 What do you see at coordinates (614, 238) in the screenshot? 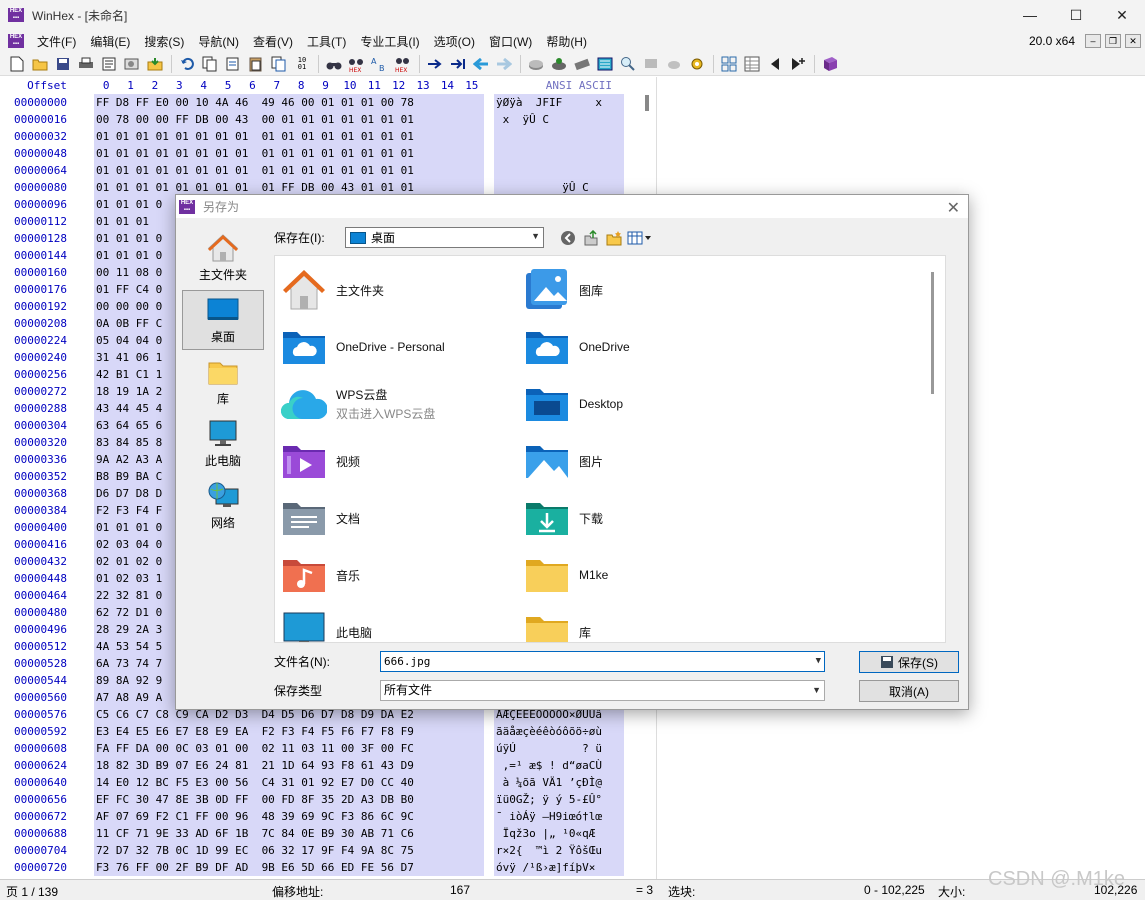
I see `new-folder-button` at bounding box center [614, 238].